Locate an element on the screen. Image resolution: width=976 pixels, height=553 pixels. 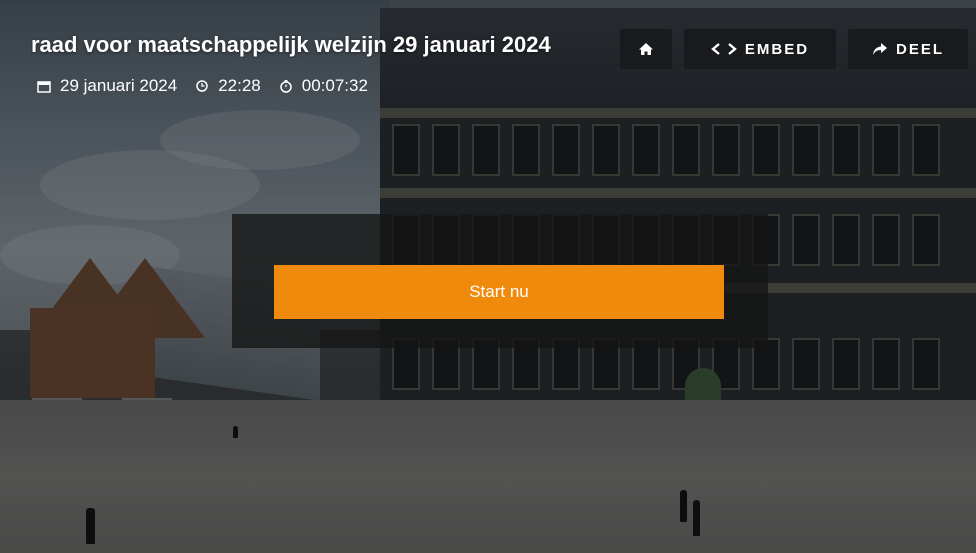
stream-duration-text: 00:07:32 is located at coordinates (334, 85).